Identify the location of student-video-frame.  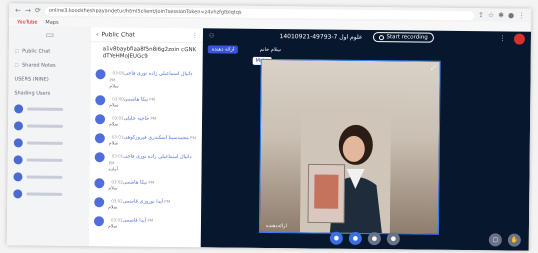
(345, 171).